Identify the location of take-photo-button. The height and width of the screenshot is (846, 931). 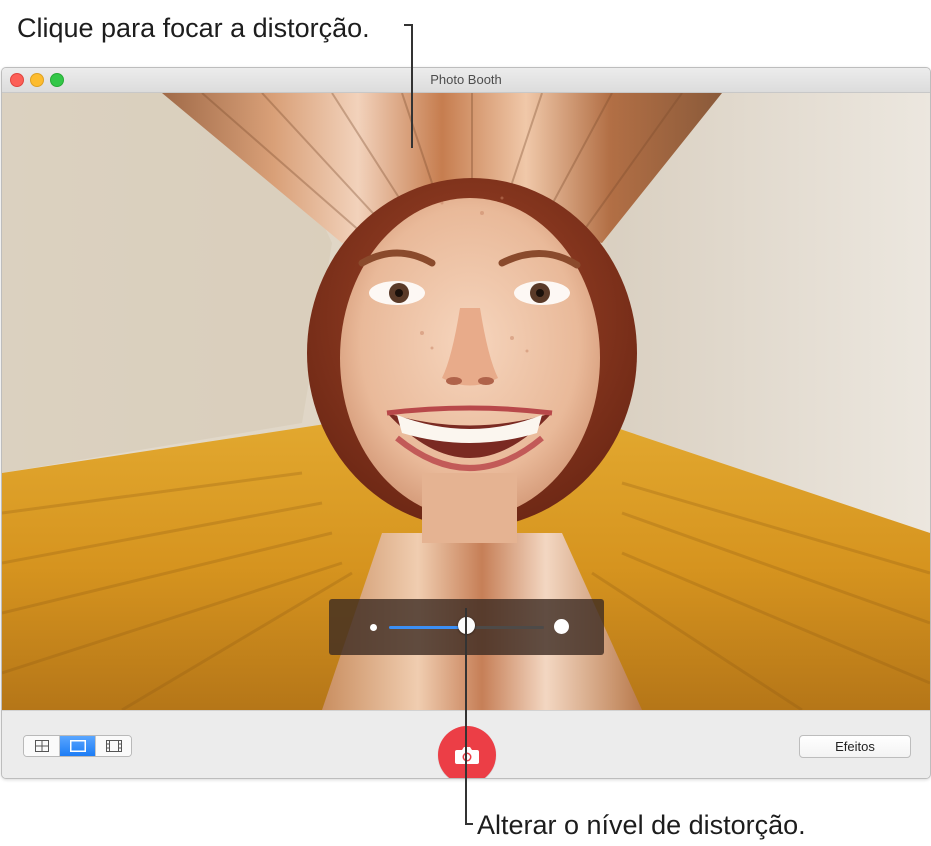
(467, 752).